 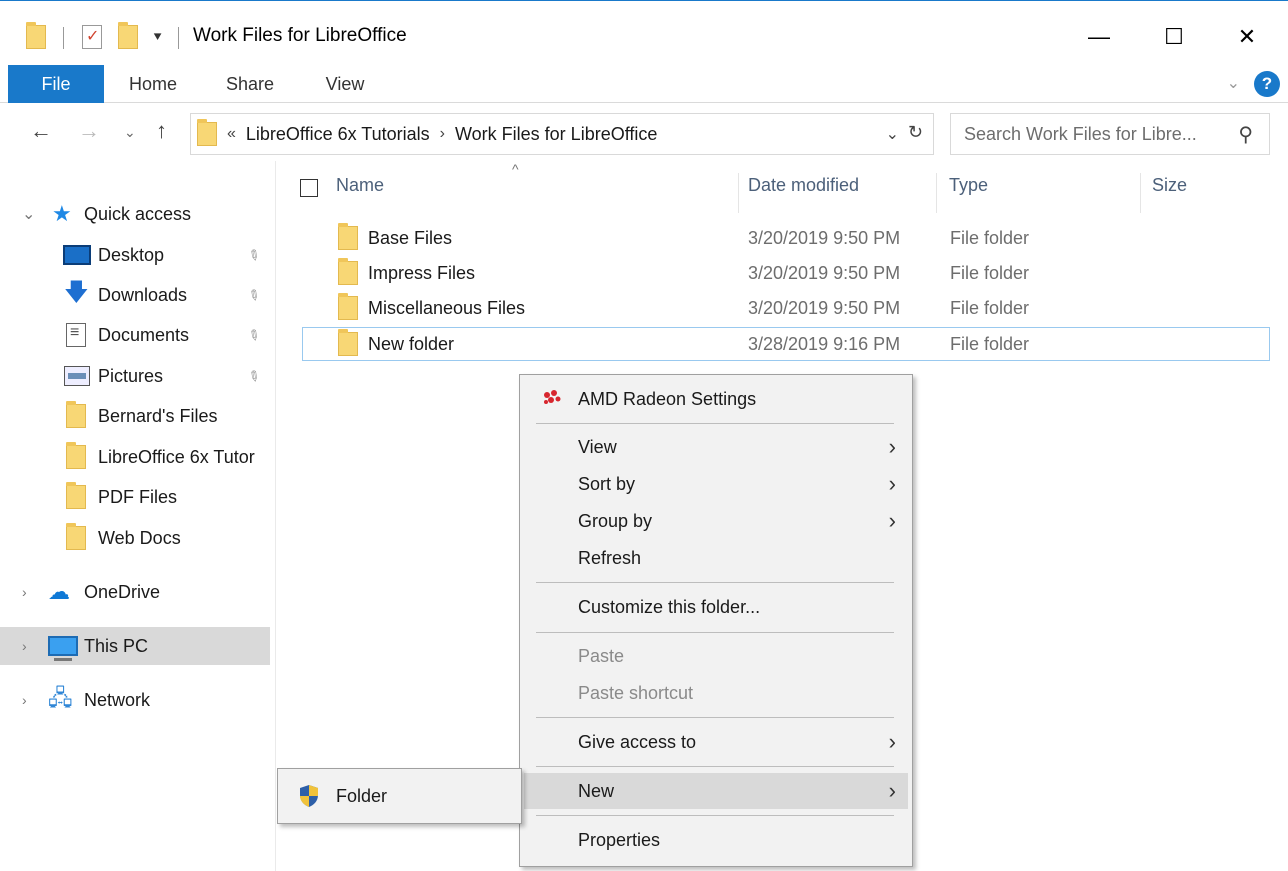 I want to click on search-box: Search Work Files for Libre... ⚲, so click(x=1110, y=134).